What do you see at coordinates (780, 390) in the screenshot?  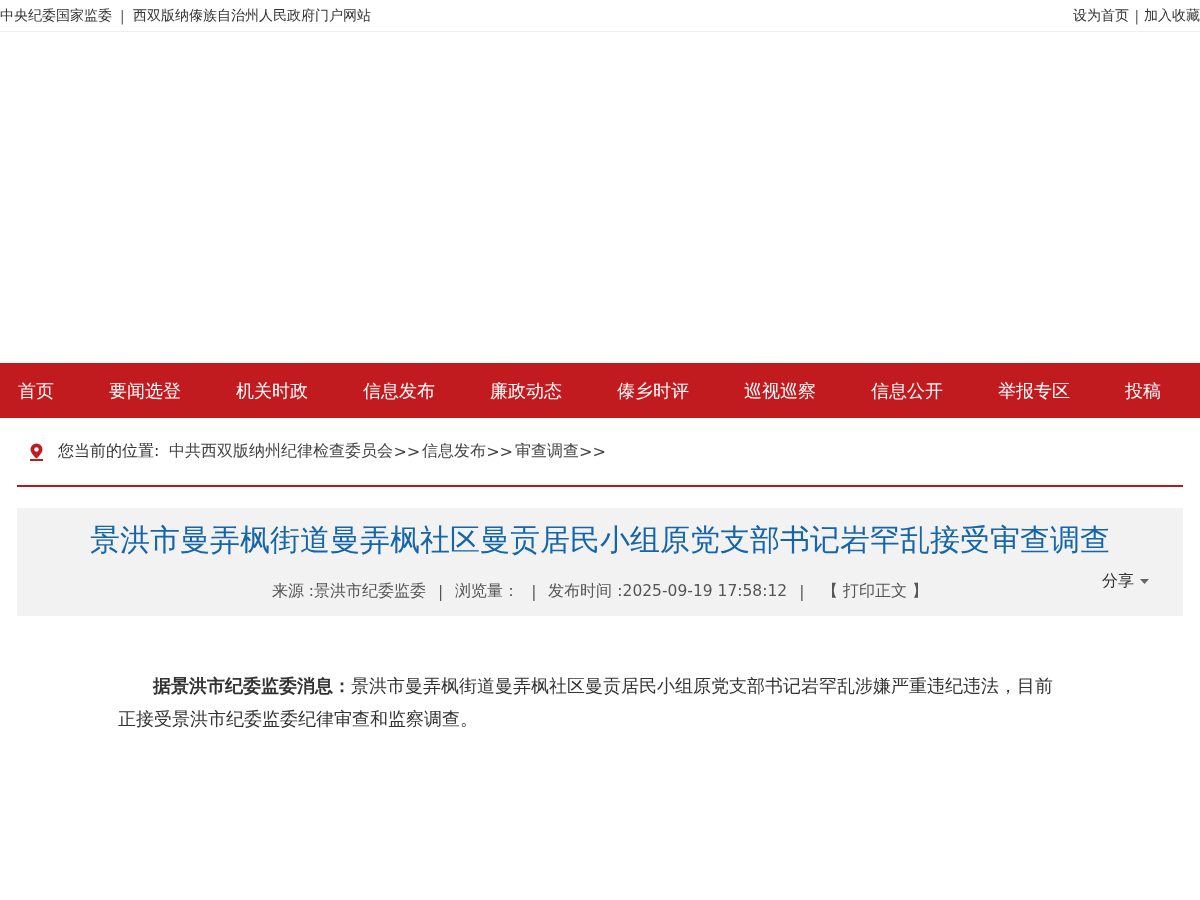 I see `nav-item: 巡视巡察` at bounding box center [780, 390].